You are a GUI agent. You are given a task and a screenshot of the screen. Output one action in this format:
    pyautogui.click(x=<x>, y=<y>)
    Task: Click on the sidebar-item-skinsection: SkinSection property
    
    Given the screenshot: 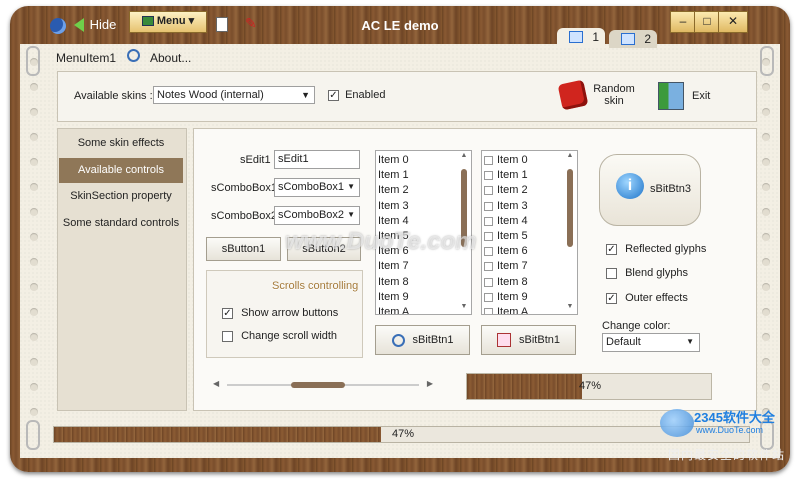 What is the action you would take?
    pyautogui.click(x=121, y=196)
    